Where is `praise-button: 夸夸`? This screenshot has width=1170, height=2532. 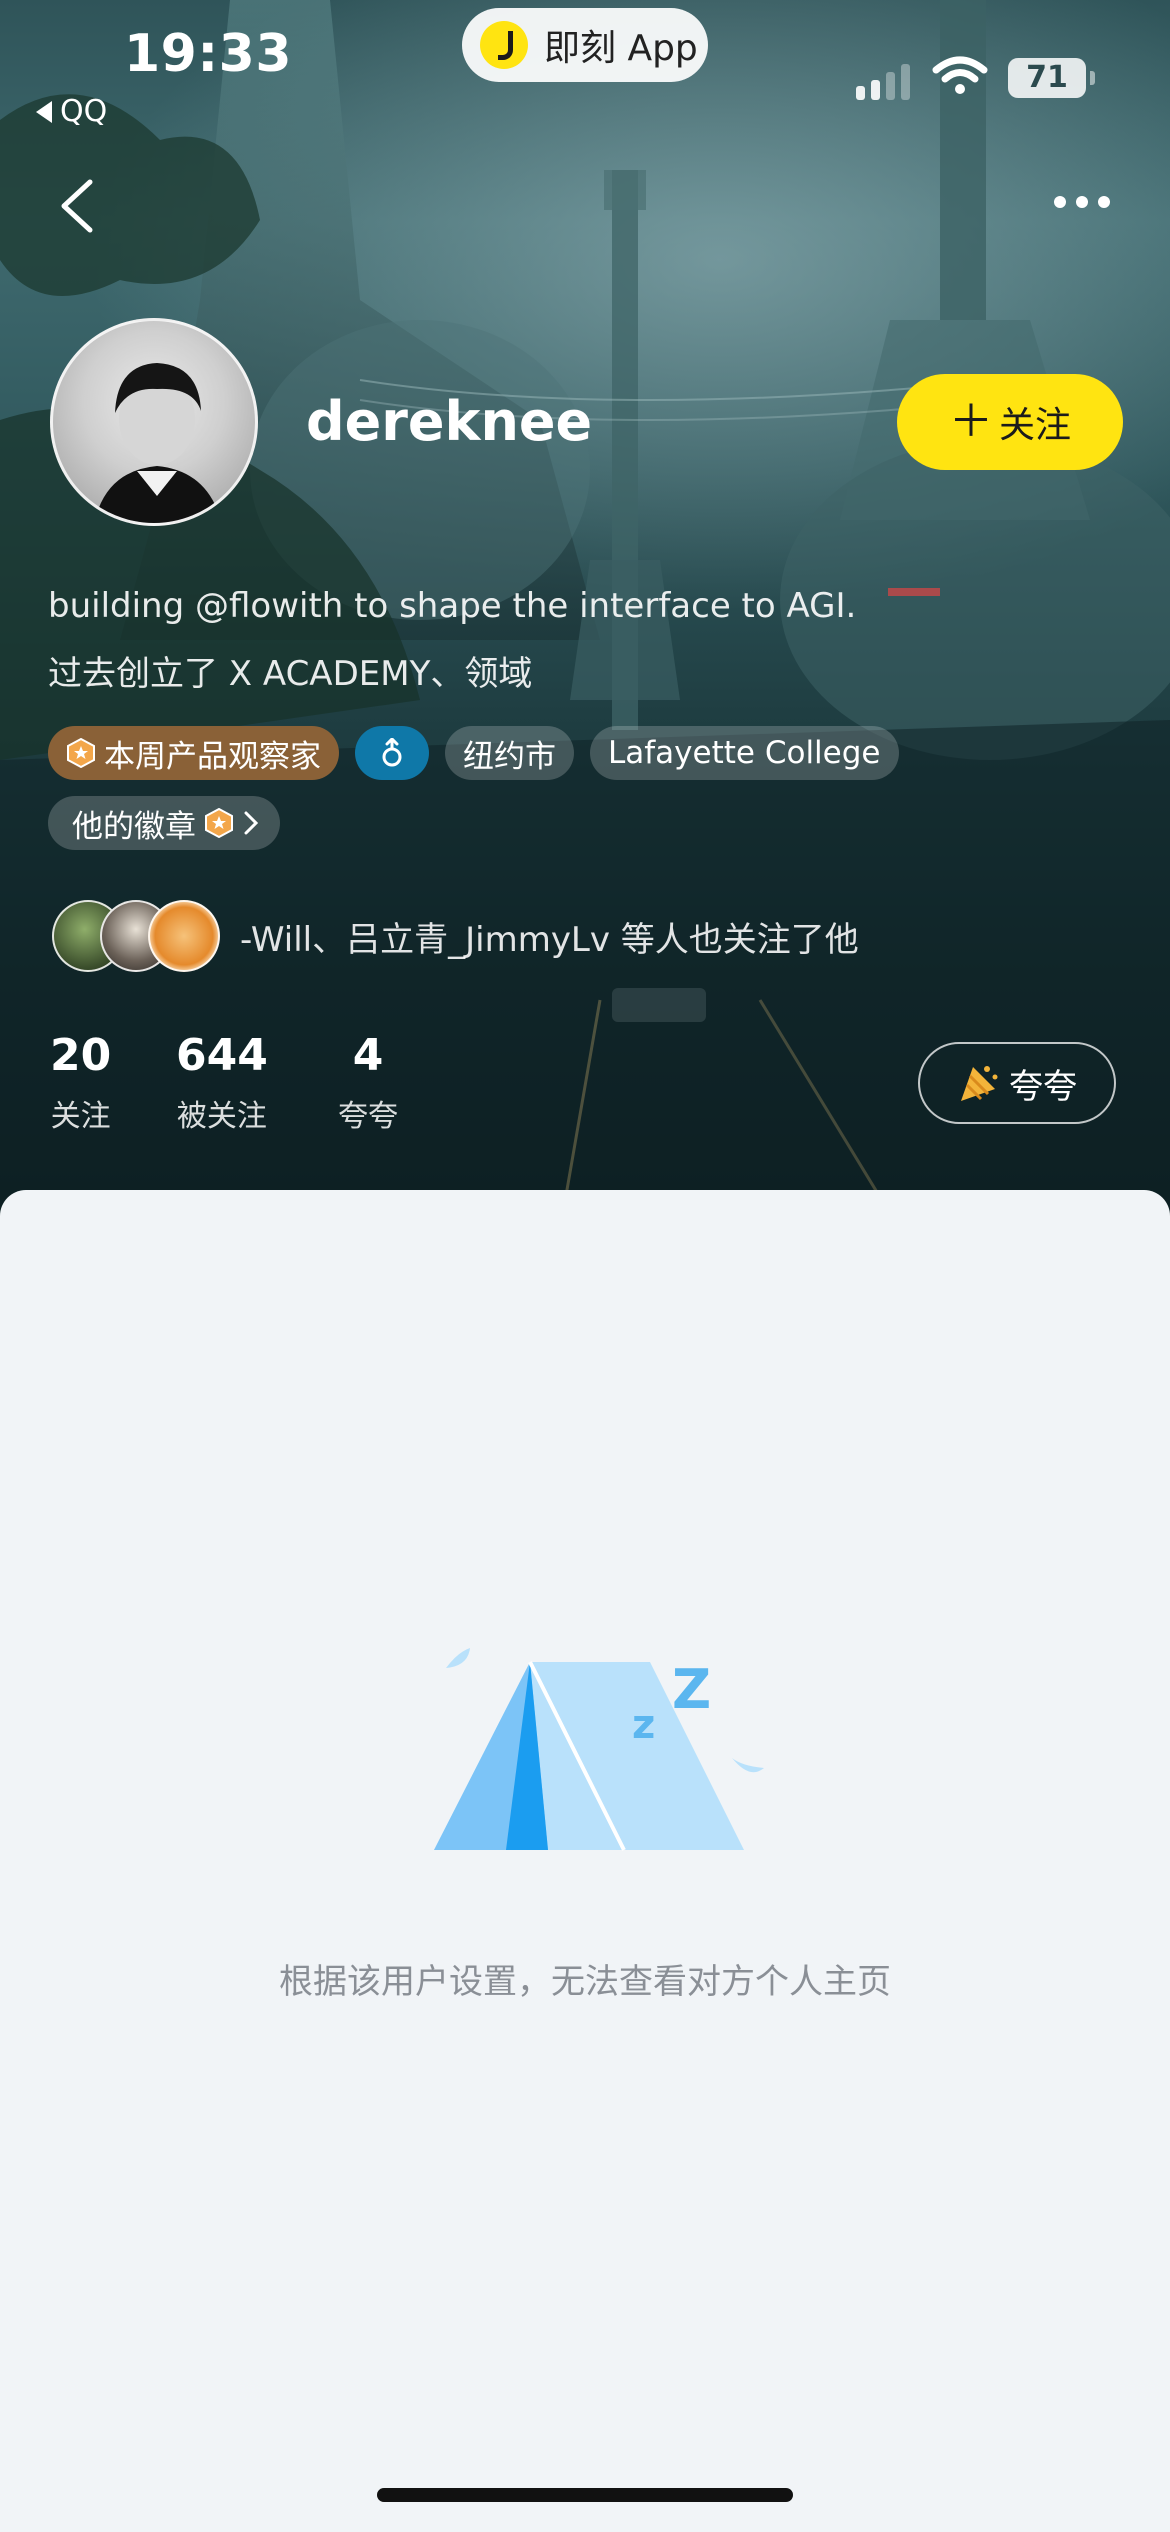 praise-button: 夸夸 is located at coordinates (1017, 1083).